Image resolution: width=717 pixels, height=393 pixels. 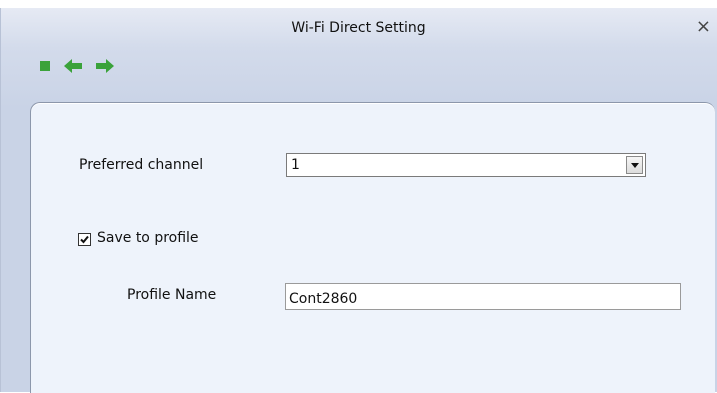 I want to click on profile-name-input, so click(x=483, y=296).